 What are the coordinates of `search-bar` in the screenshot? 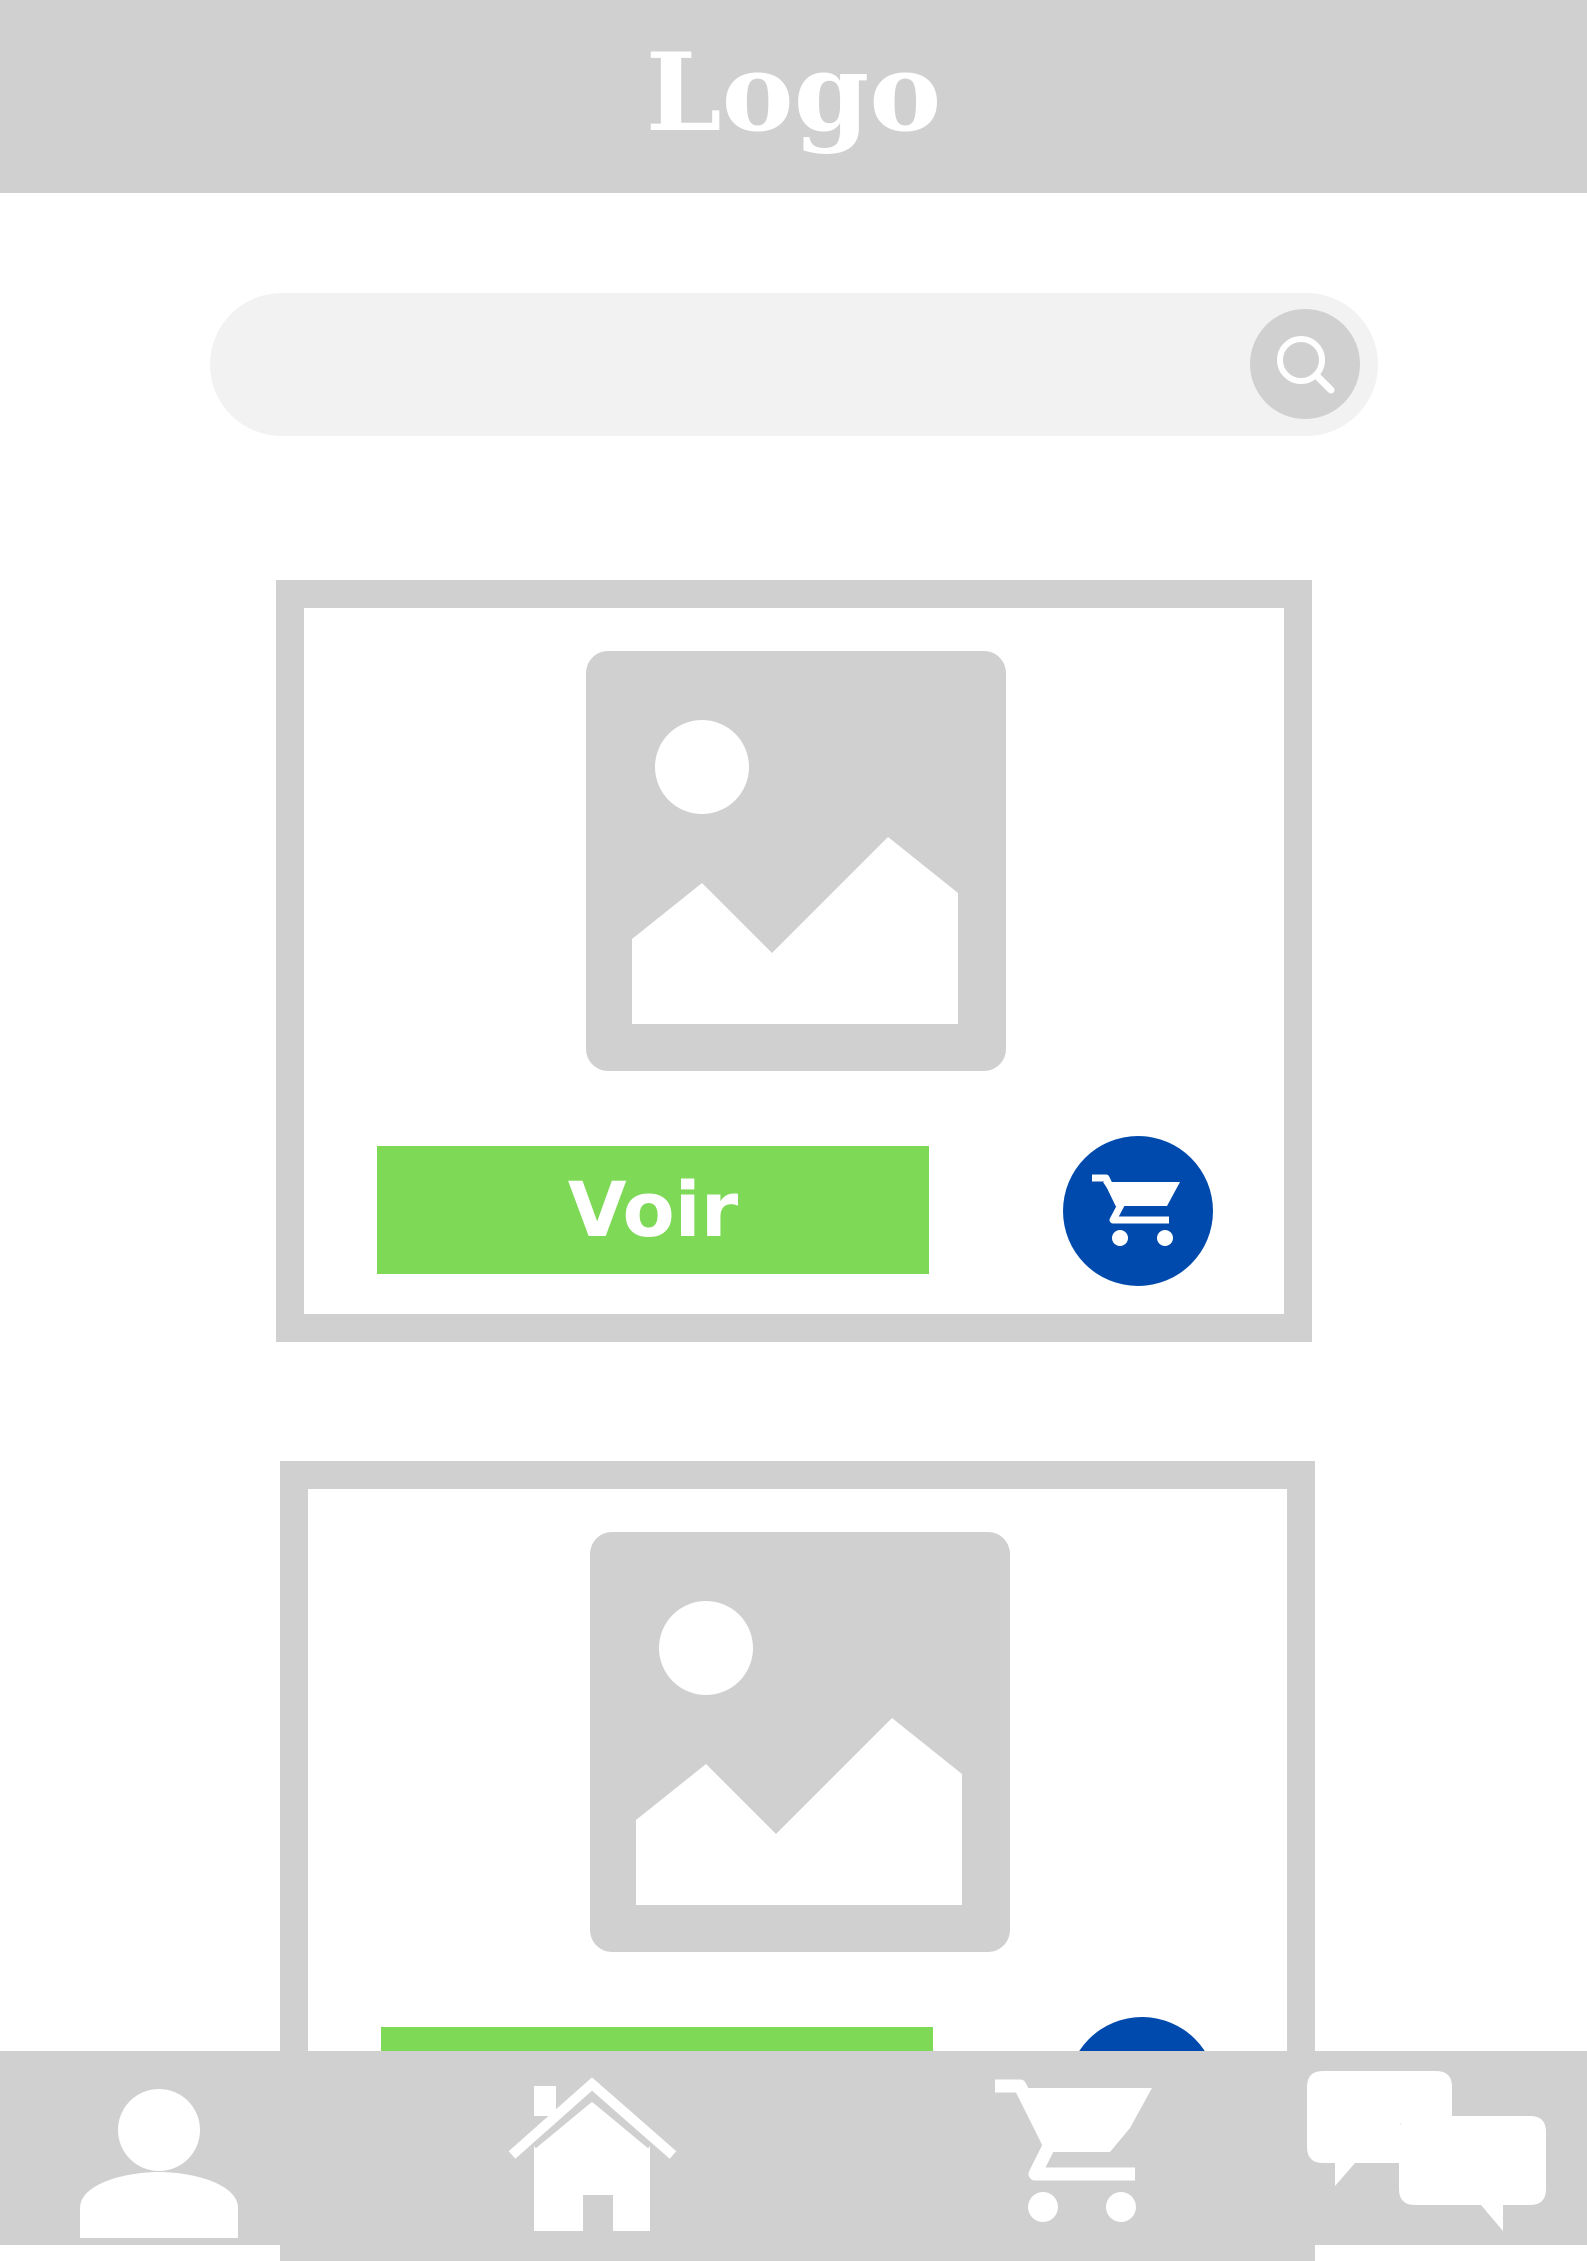 It's located at (794, 364).